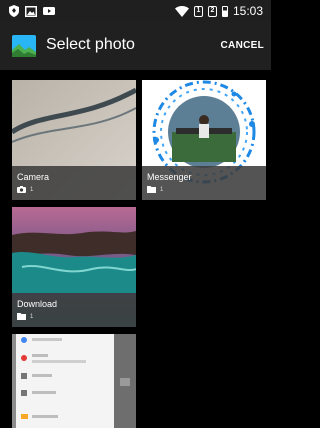  I want to click on album-name: Messenger, so click(169, 177).